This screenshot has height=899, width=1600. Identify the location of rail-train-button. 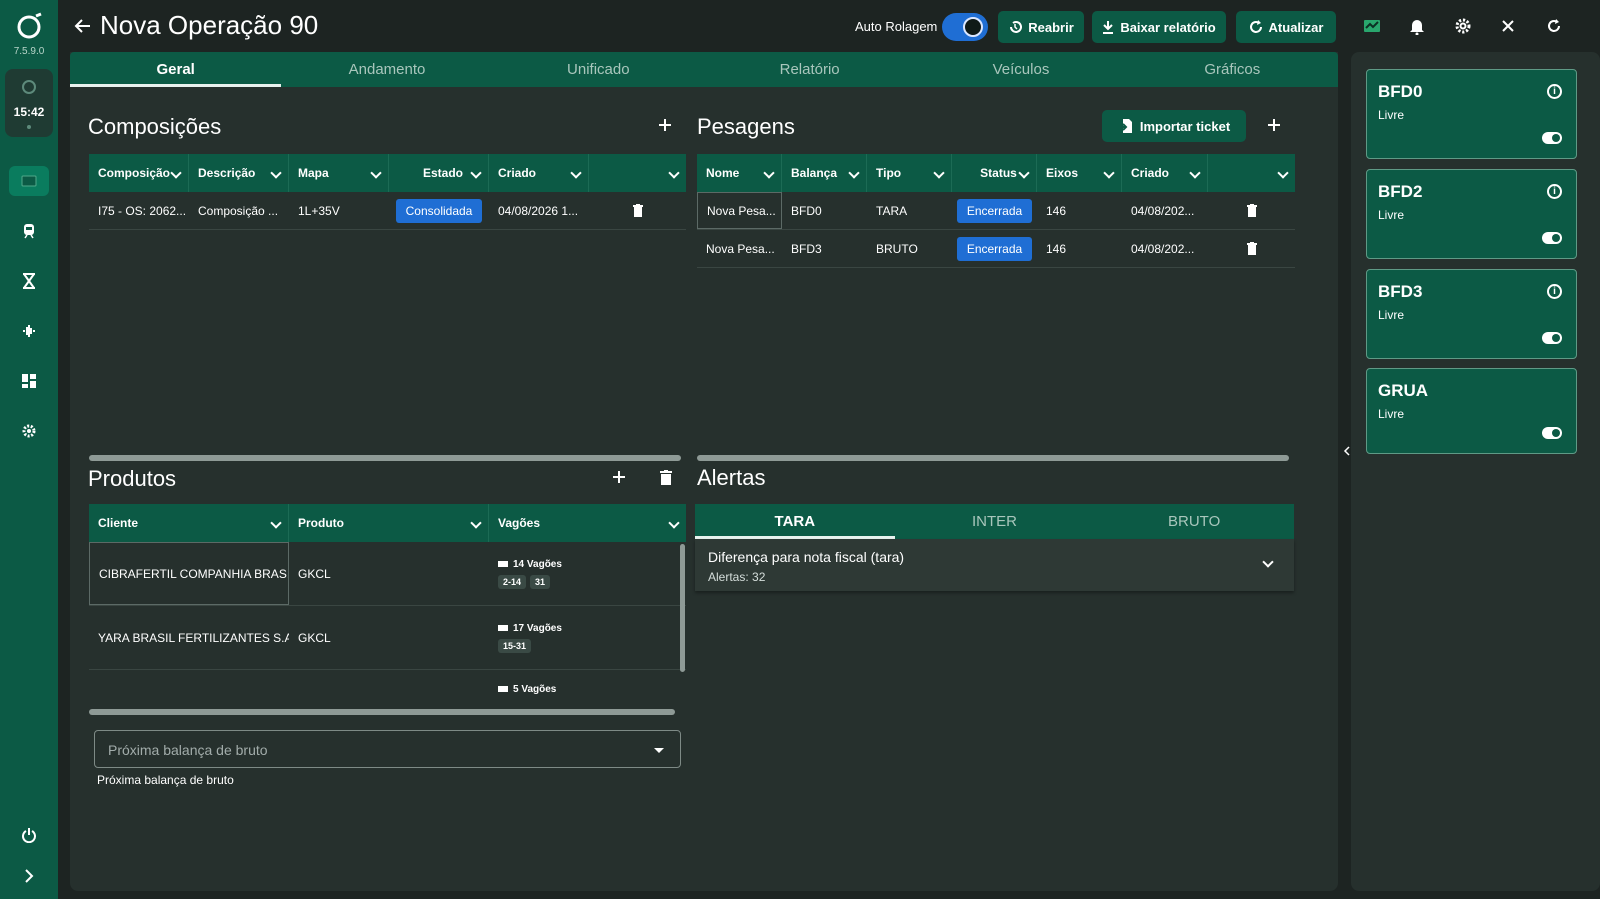
(29, 231).